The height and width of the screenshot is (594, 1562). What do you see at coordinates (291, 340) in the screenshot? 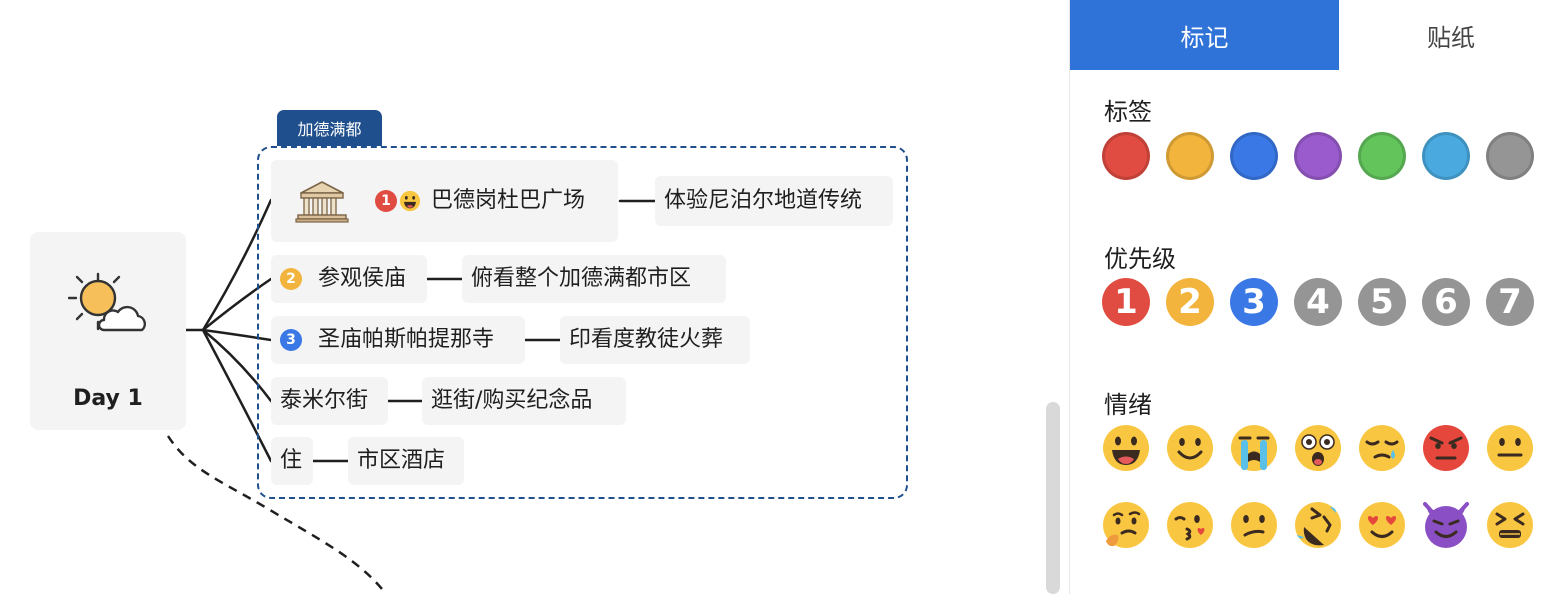
I see `priority-3-badge: 3` at bounding box center [291, 340].